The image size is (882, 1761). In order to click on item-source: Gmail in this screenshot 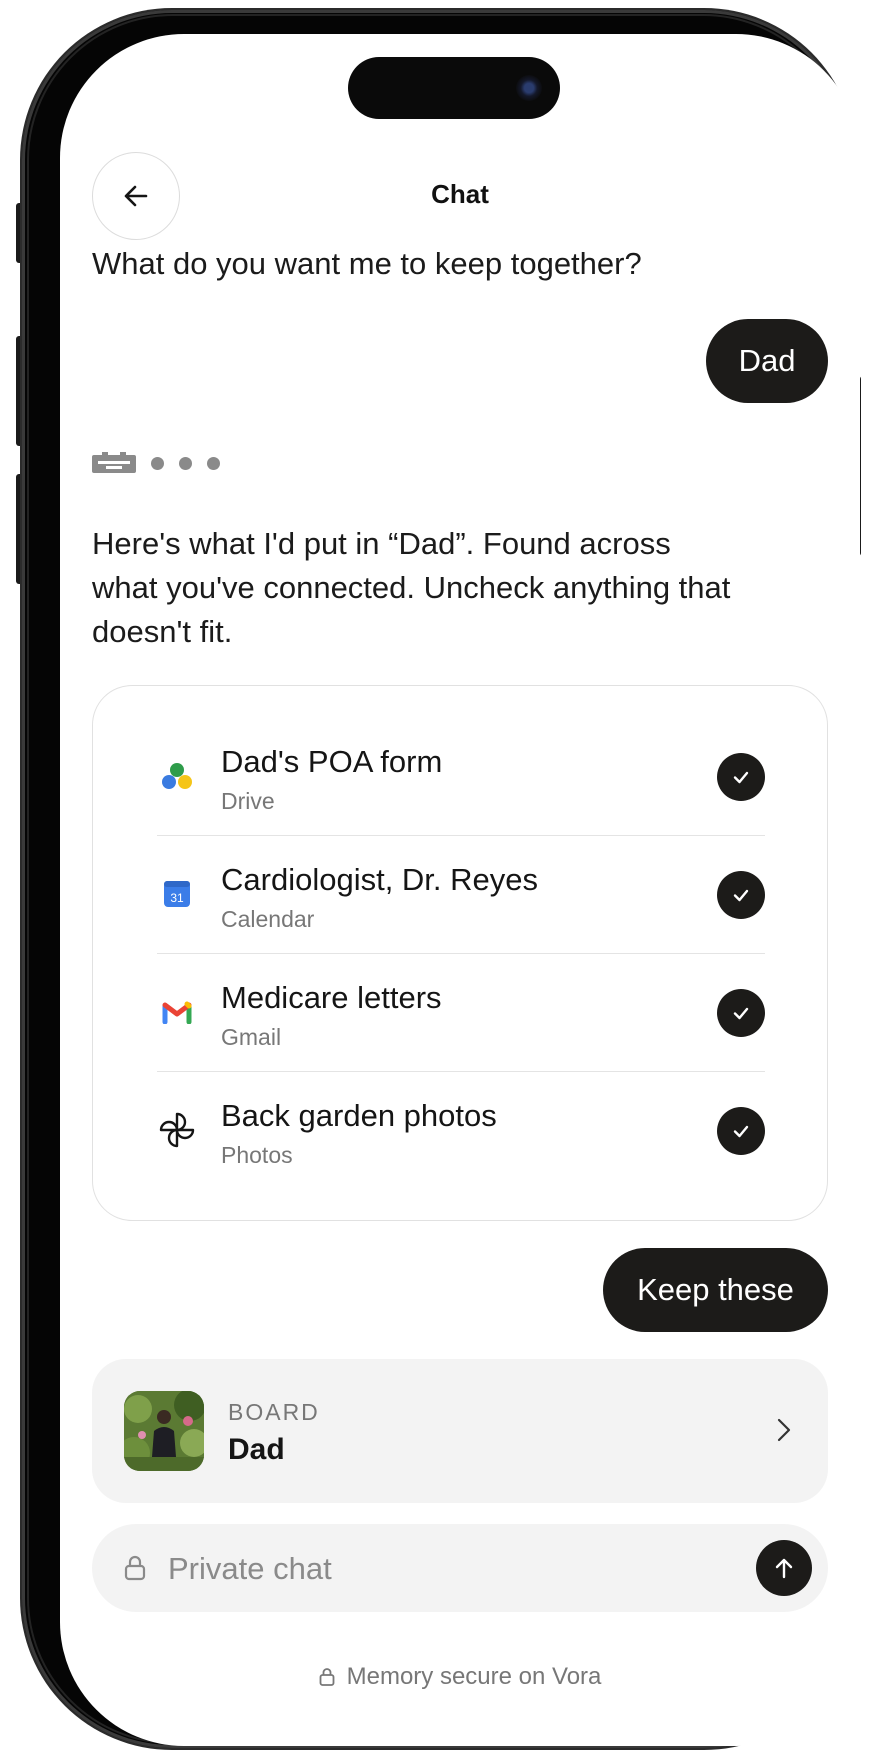, I will do `click(251, 1037)`.